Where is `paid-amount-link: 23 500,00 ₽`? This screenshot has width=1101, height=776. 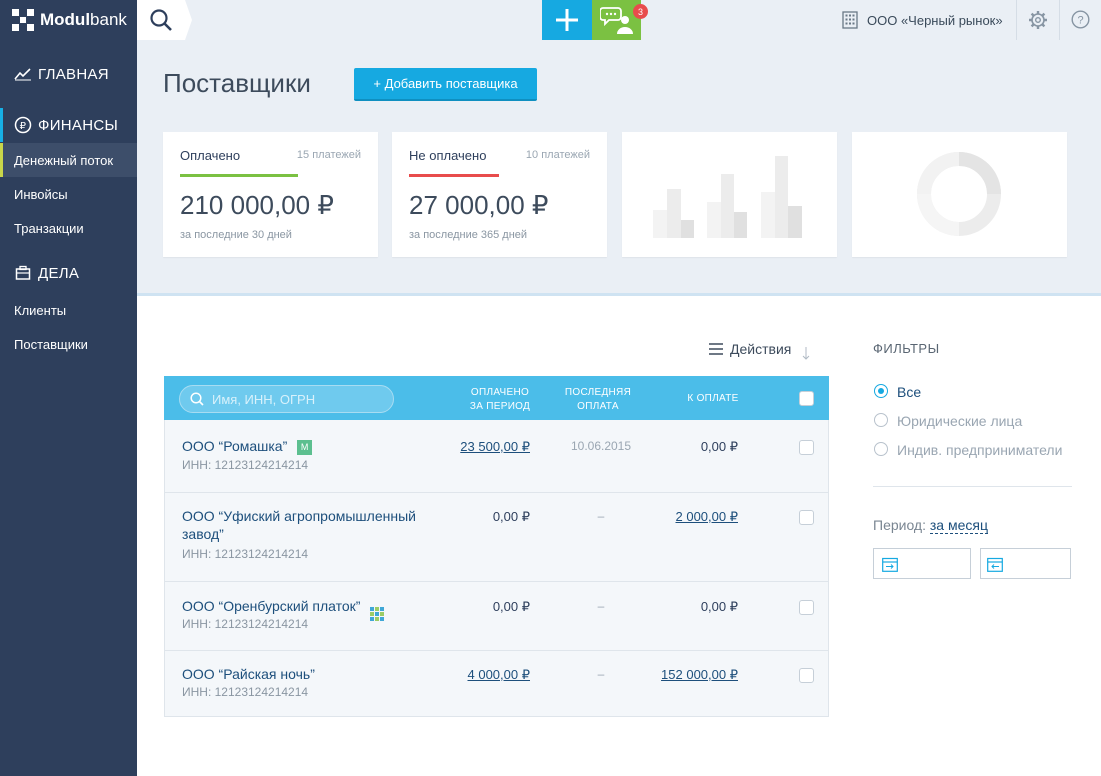 paid-amount-link: 23 500,00 ₽ is located at coordinates (495, 447).